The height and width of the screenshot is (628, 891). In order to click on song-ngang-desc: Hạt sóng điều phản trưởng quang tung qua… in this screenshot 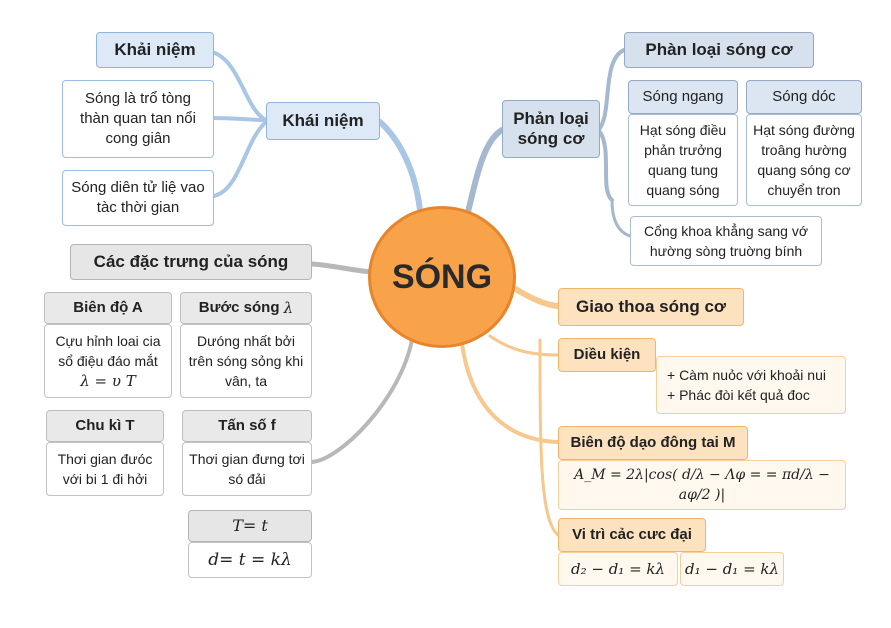, I will do `click(683, 160)`.